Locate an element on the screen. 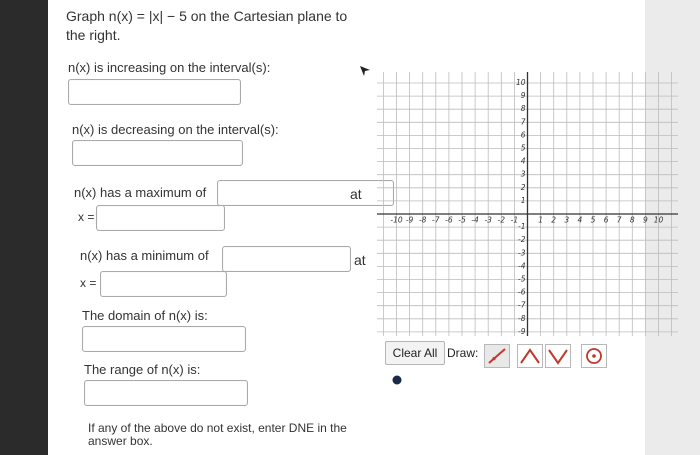 The width and height of the screenshot is (700, 455). y-tick-label: 1 is located at coordinates (523, 200).